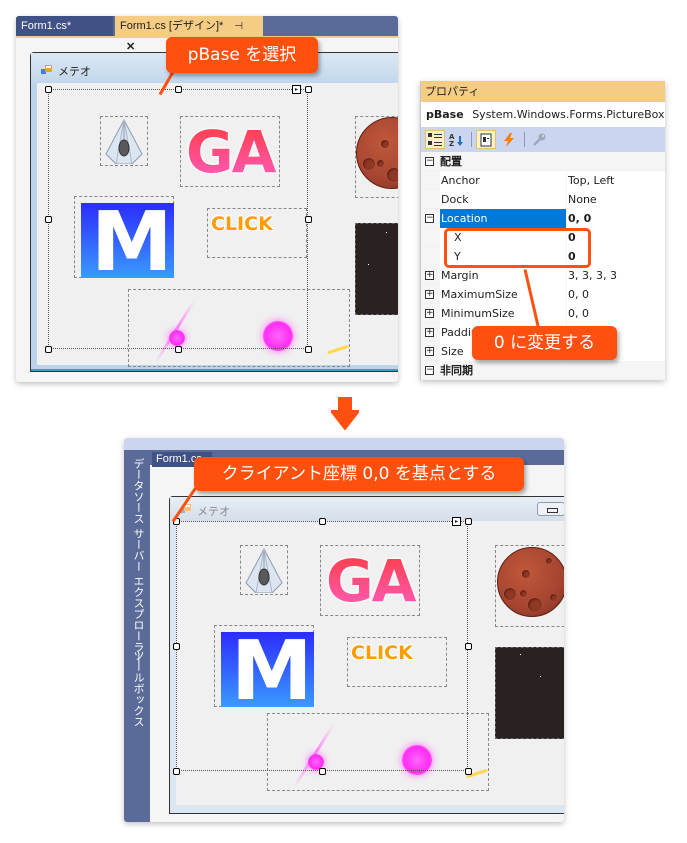  I want to click on events-button, so click(509, 139).